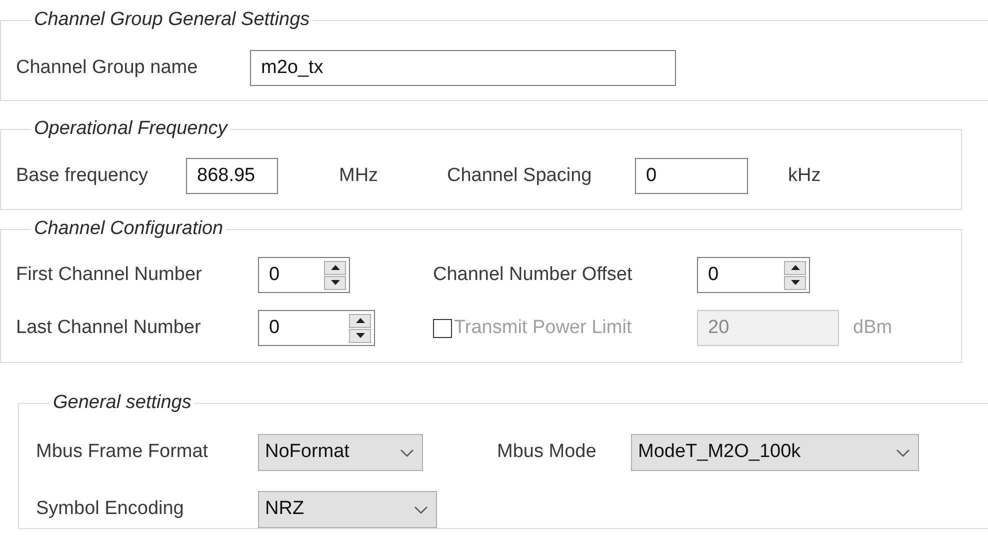 Image resolution: width=988 pixels, height=535 pixels. Describe the element at coordinates (128, 229) in the screenshot. I see `group-title: Channel Configuration` at that location.